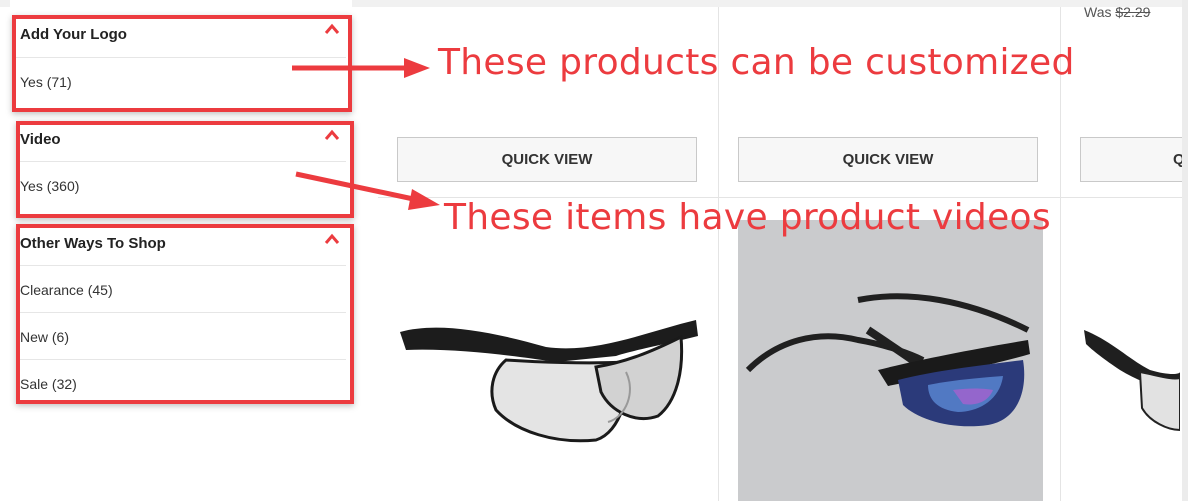  Describe the element at coordinates (357, 187) in the screenshot. I see `arrow-line-videos` at that location.